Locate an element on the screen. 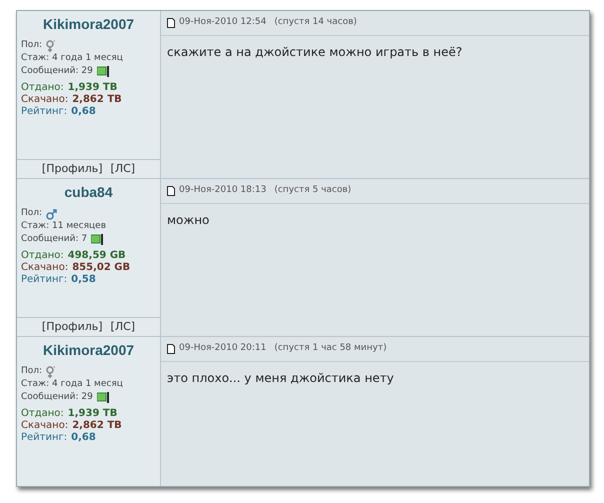  elapsed-time: (спустя 14 часов) is located at coordinates (315, 22).